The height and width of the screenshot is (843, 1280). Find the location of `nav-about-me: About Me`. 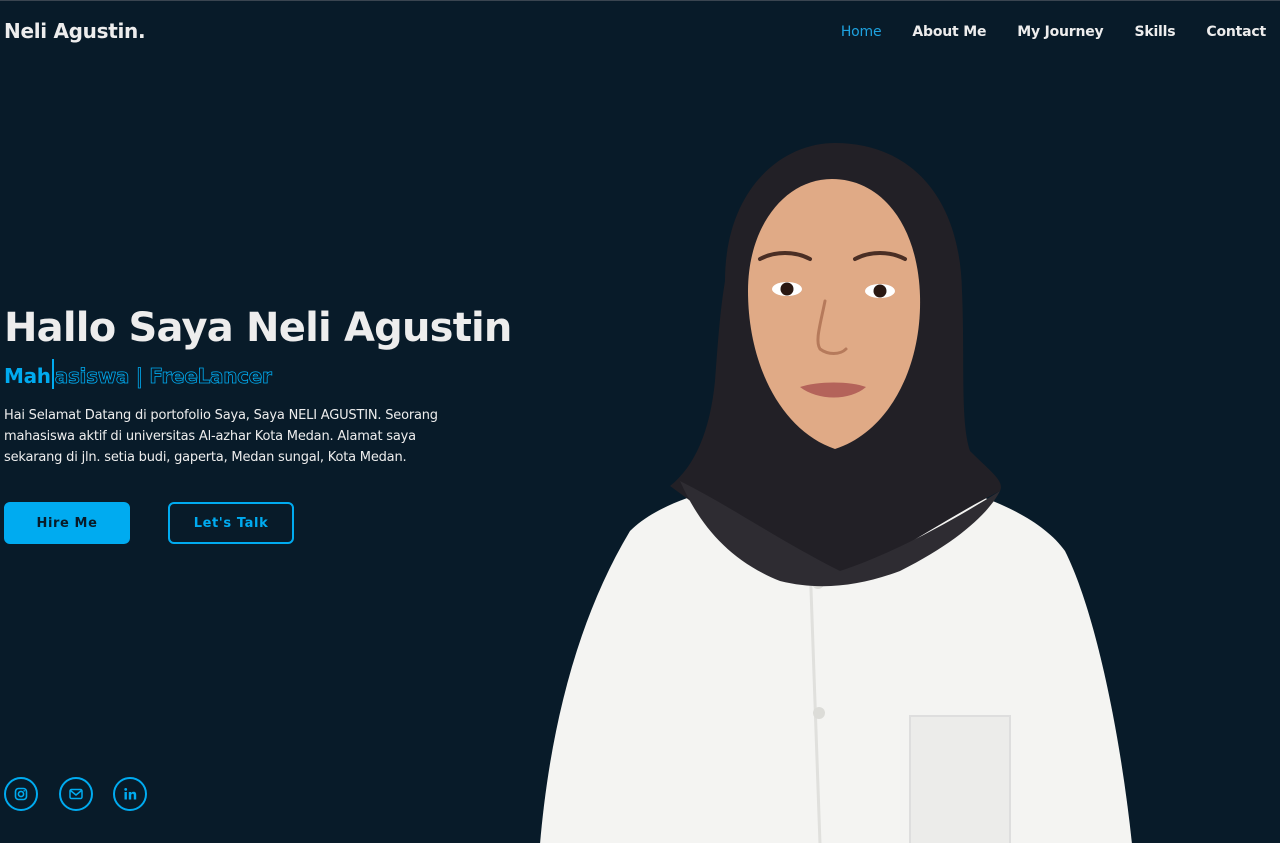

nav-about-me: About Me is located at coordinates (949, 32).